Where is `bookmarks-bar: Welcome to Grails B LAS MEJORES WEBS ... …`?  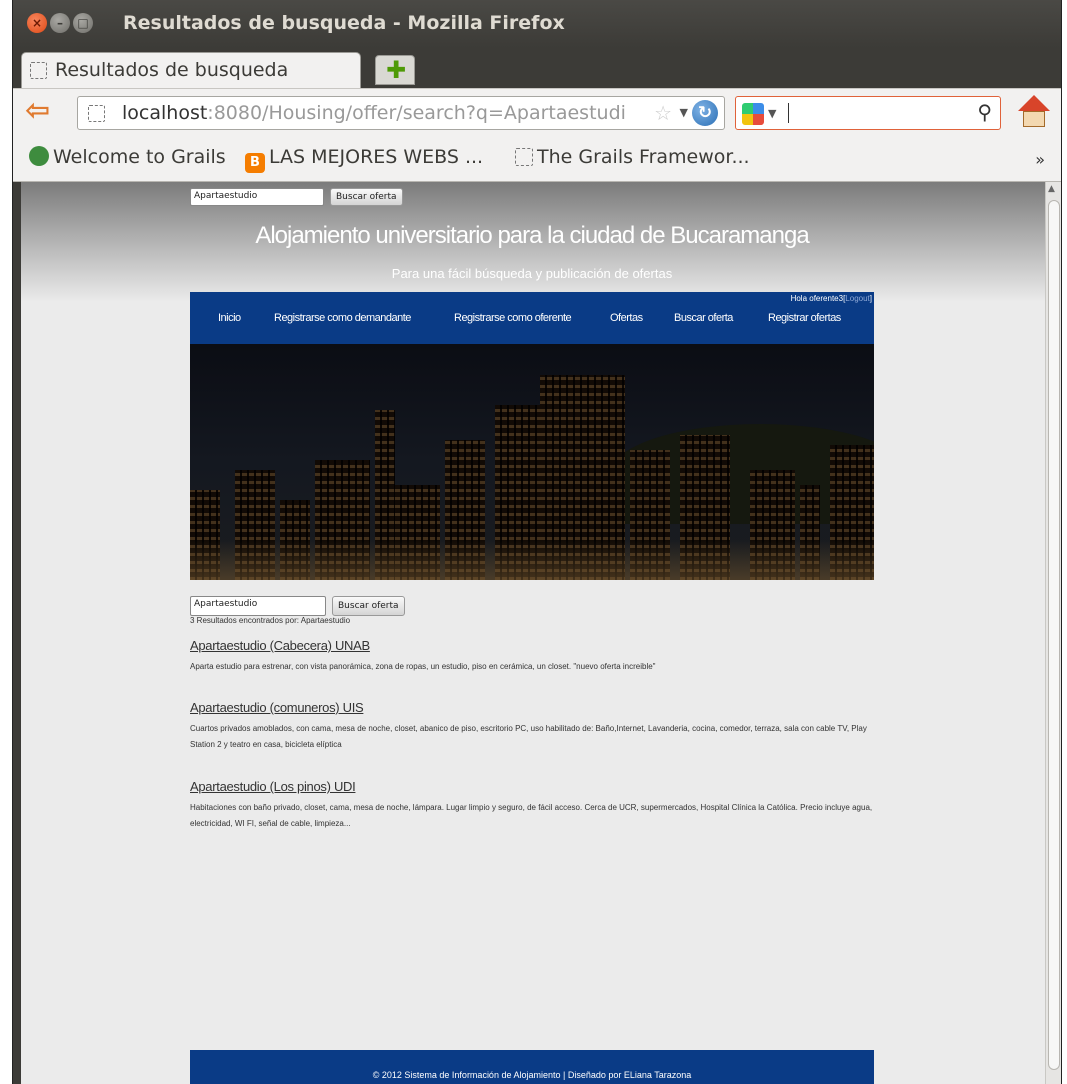
bookmarks-bar: Welcome to Grails B LAS MEJORES WEBS ... … is located at coordinates (537, 159).